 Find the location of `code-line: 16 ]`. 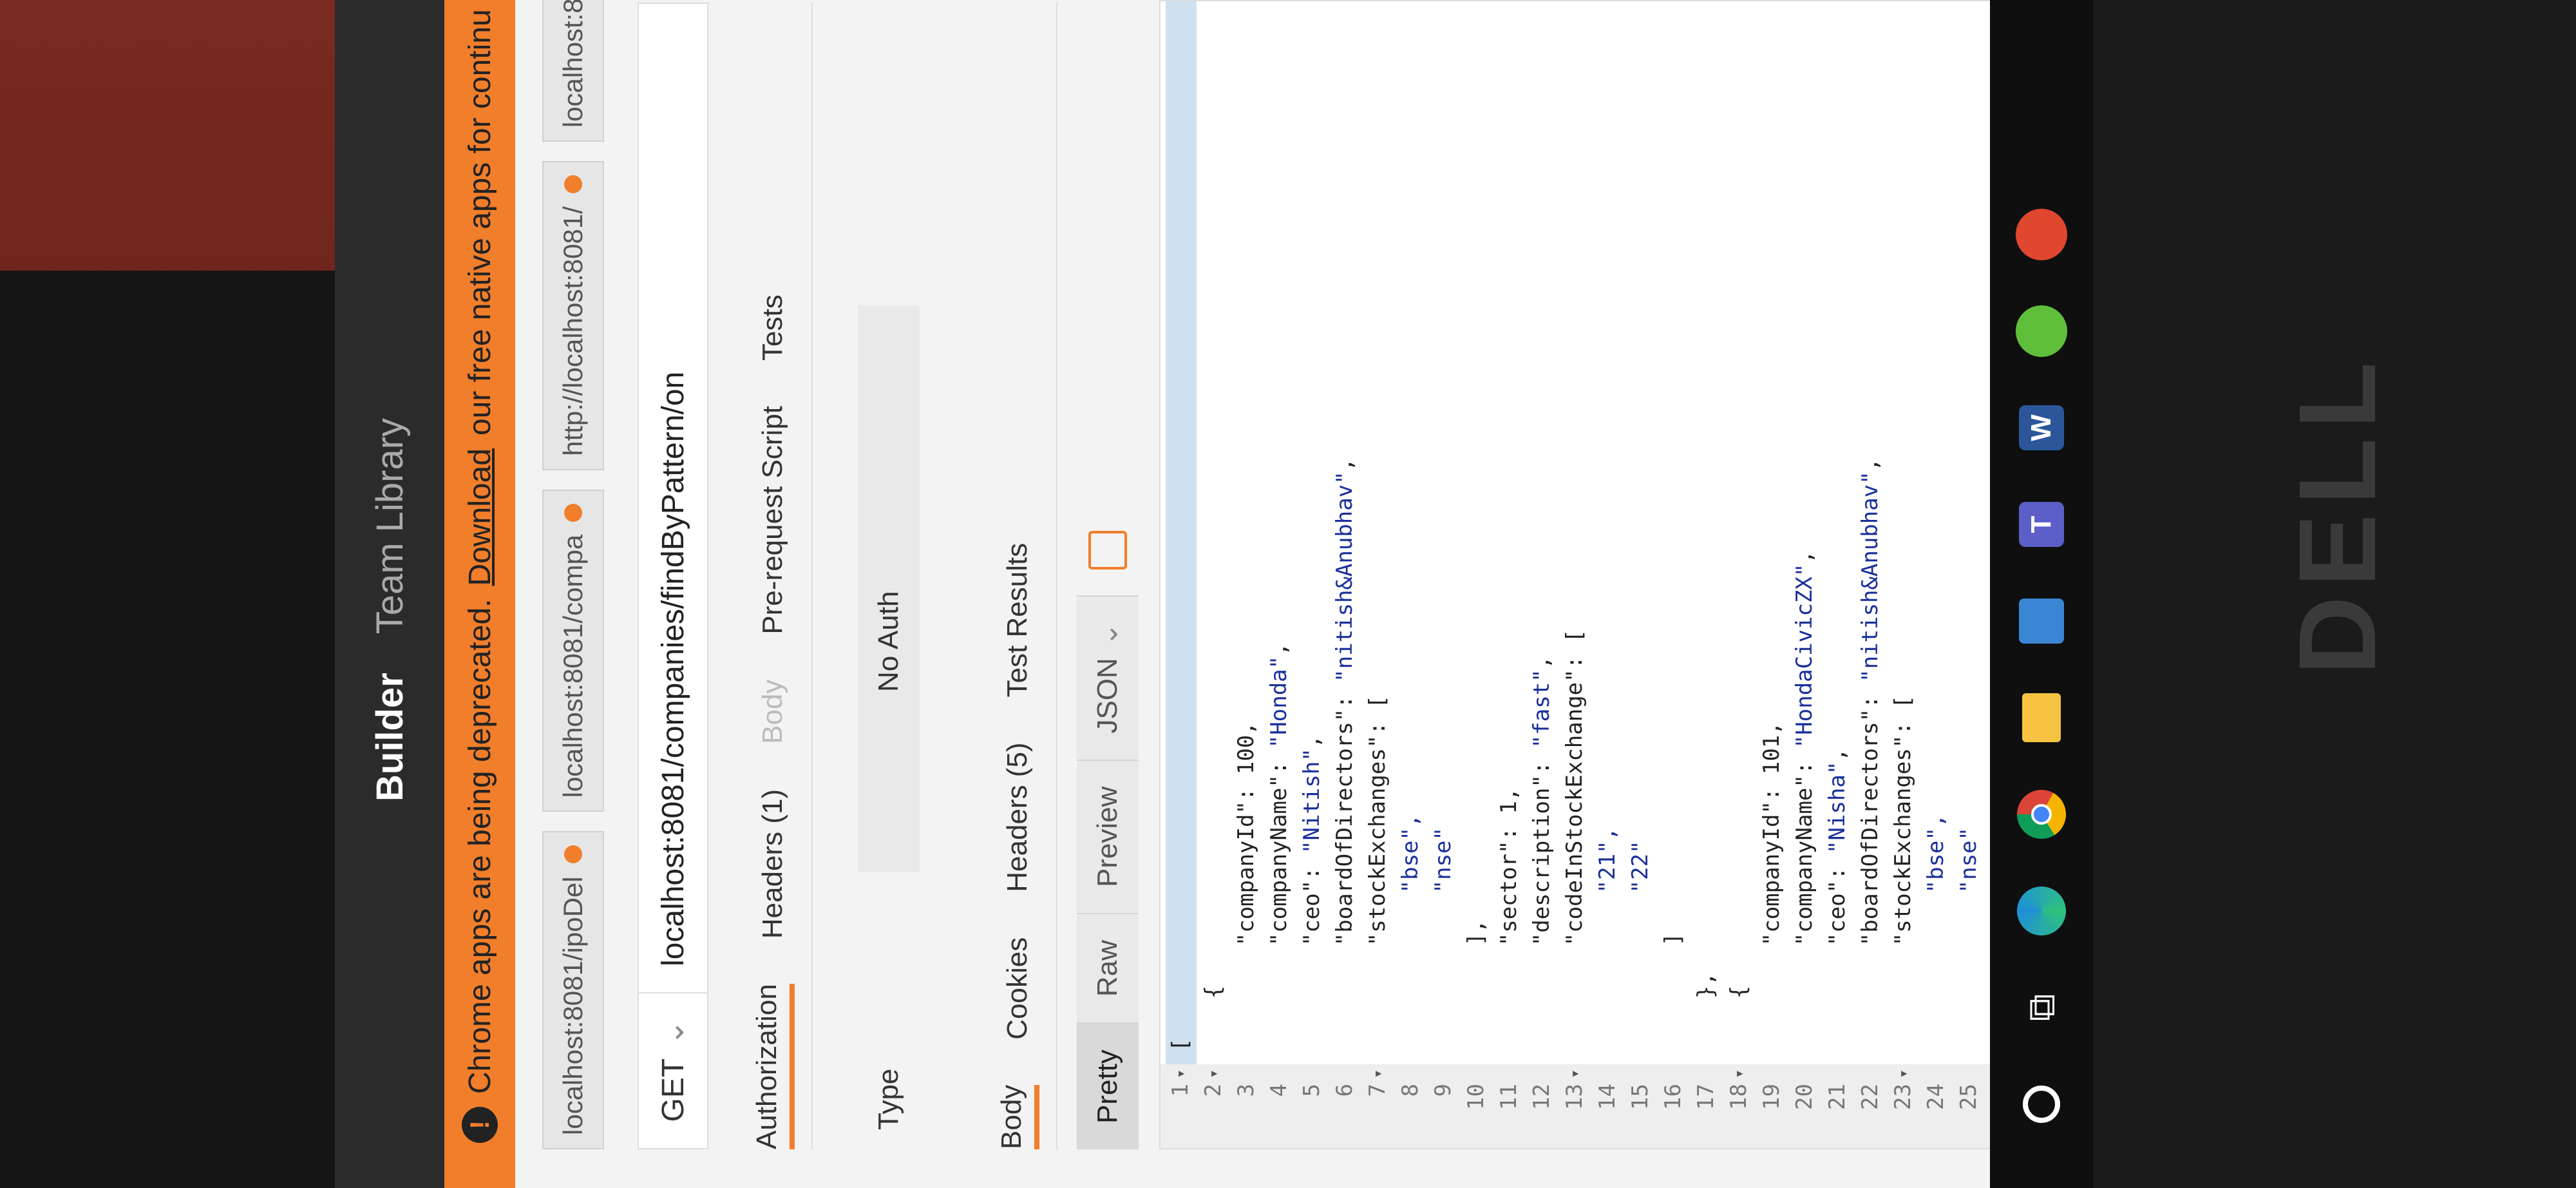

code-line: 16 ] is located at coordinates (1673, 1040).